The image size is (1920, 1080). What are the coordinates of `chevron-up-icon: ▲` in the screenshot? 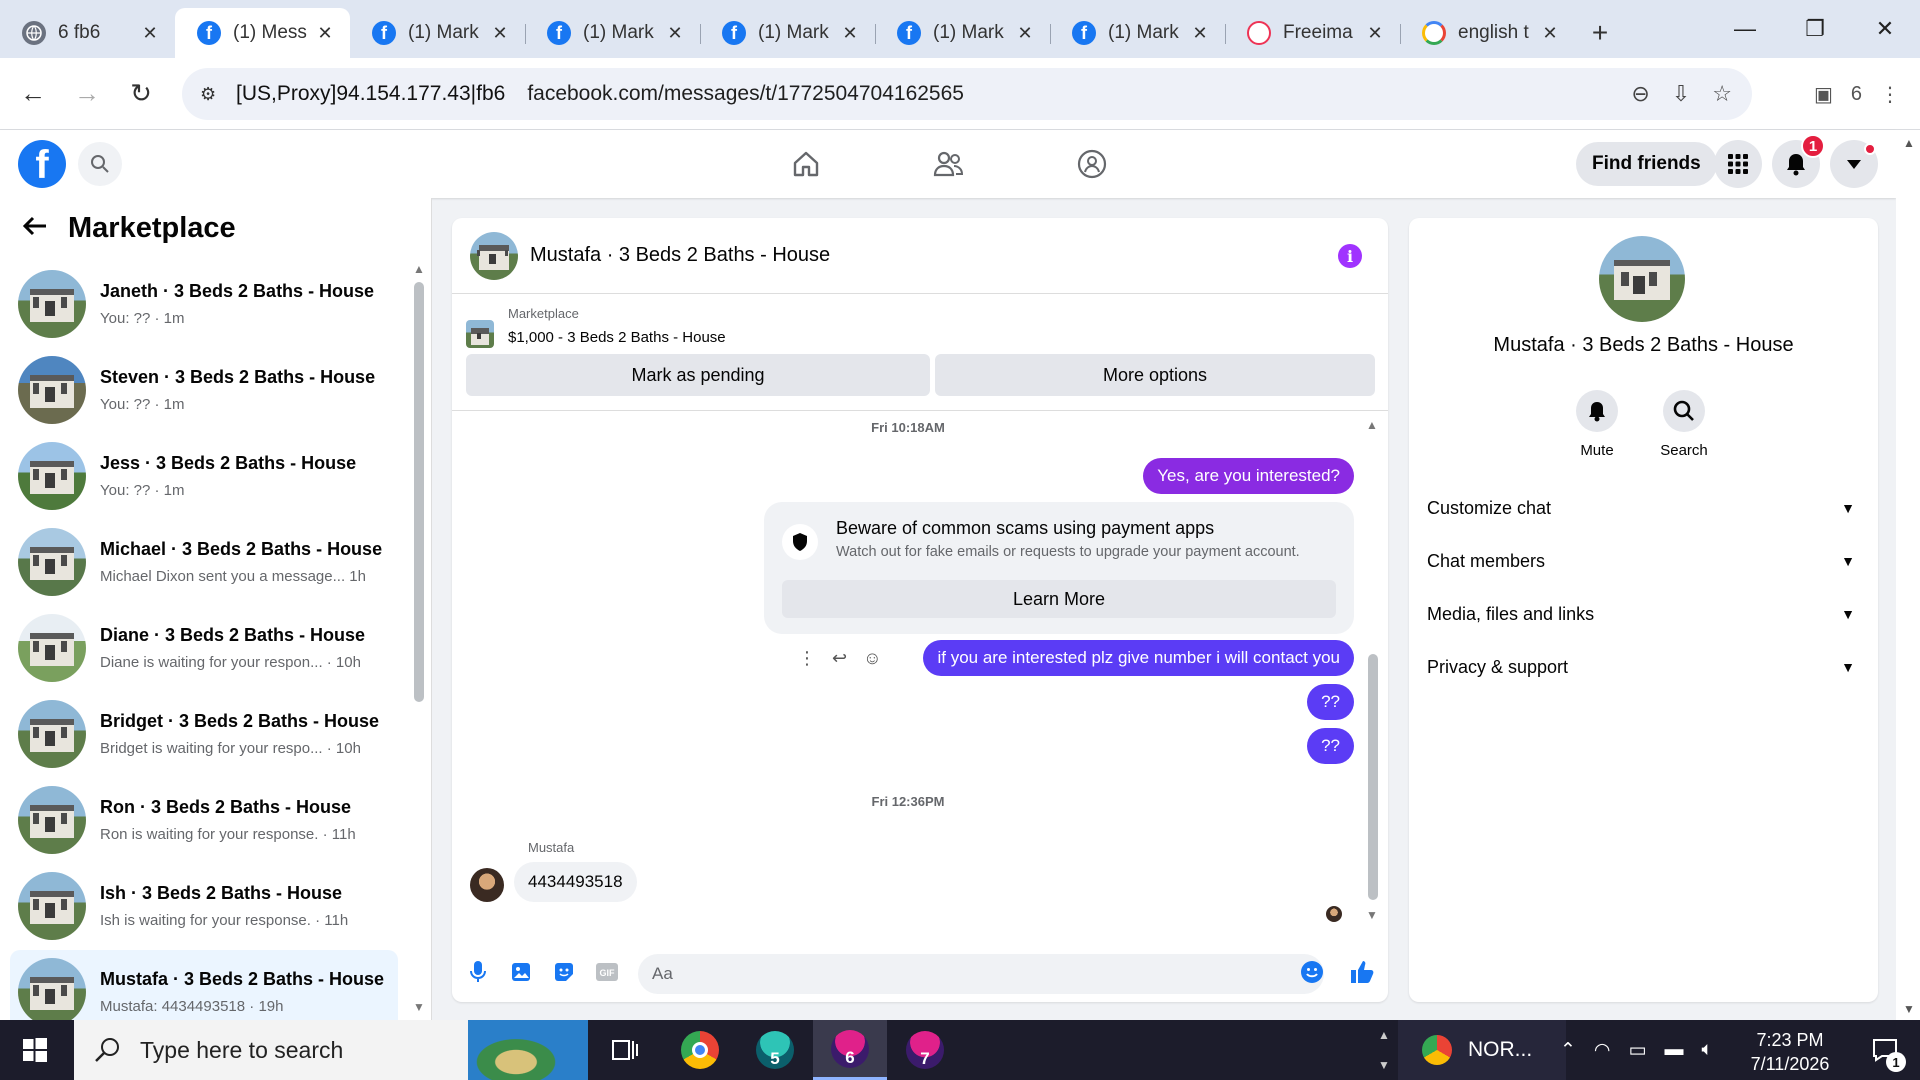 It's located at (1384, 1035).